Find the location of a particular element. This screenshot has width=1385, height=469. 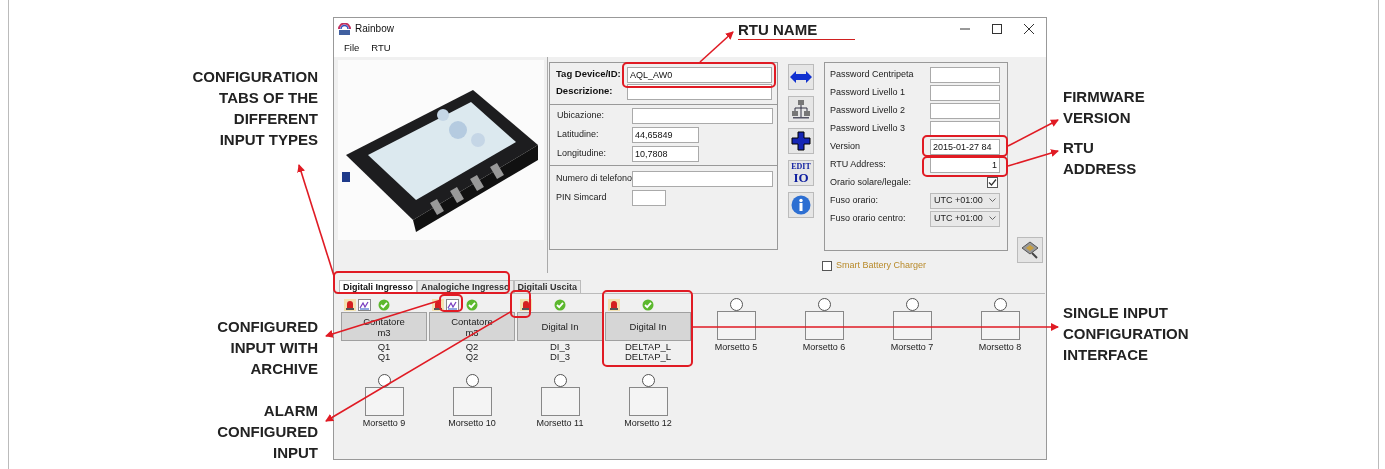

connector-icon is located at coordinates (1030, 250).